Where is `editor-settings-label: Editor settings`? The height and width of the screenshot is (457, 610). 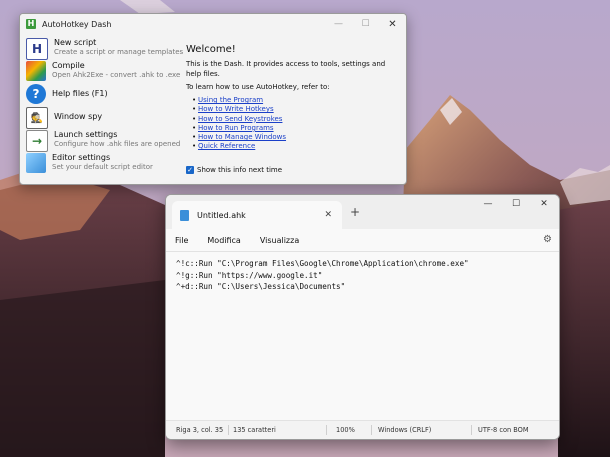 editor-settings-label: Editor settings is located at coordinates (81, 157).